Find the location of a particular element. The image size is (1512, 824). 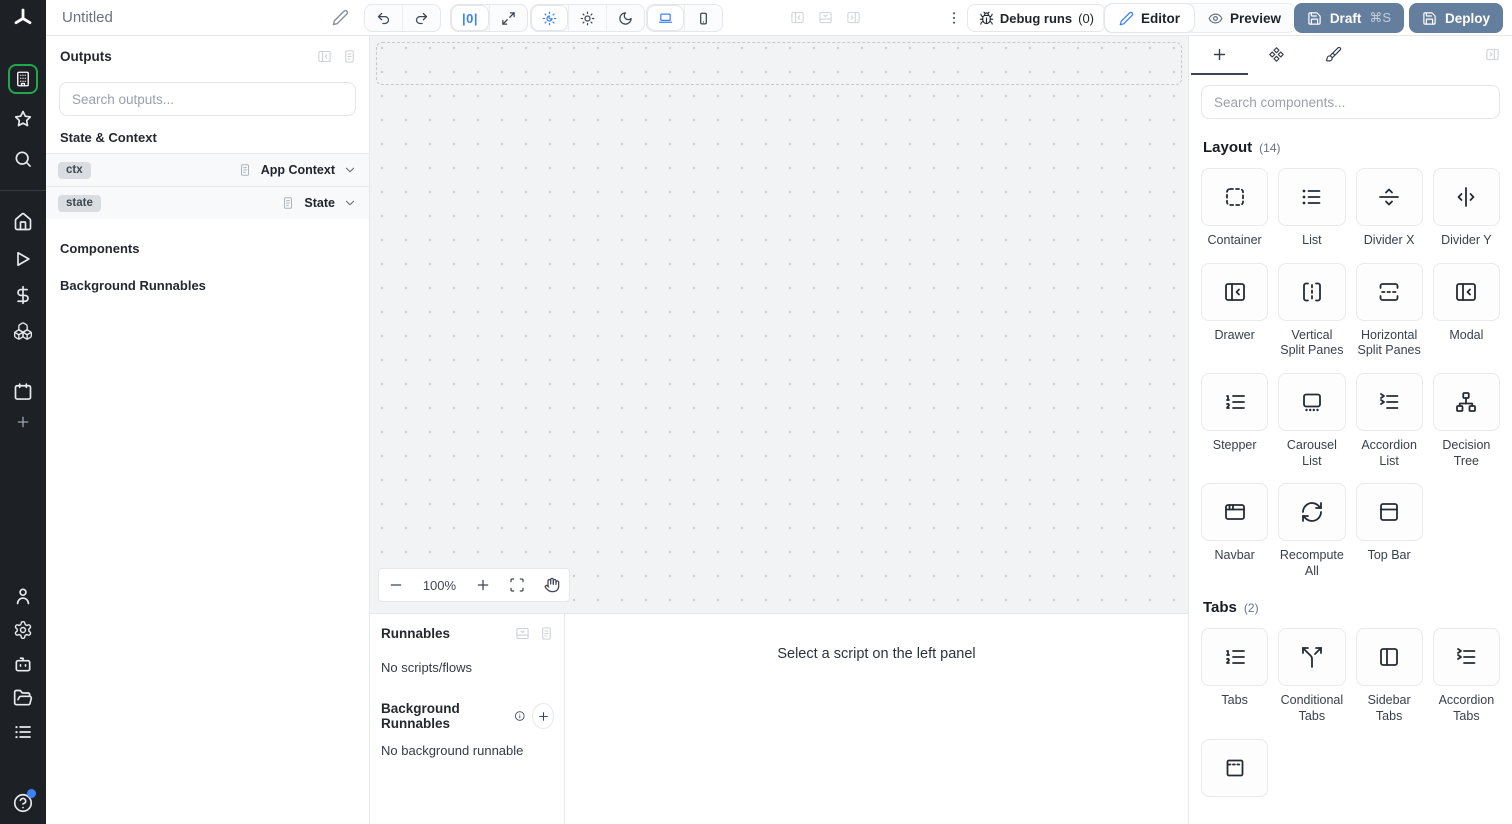

runs-play-icon is located at coordinates (23, 259).